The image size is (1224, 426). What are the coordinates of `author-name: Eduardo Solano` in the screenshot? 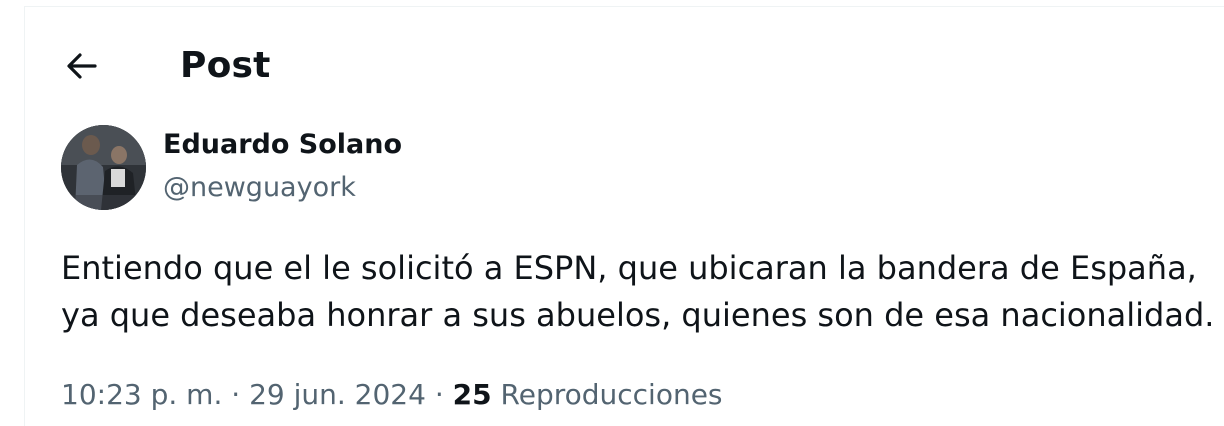 It's located at (282, 145).